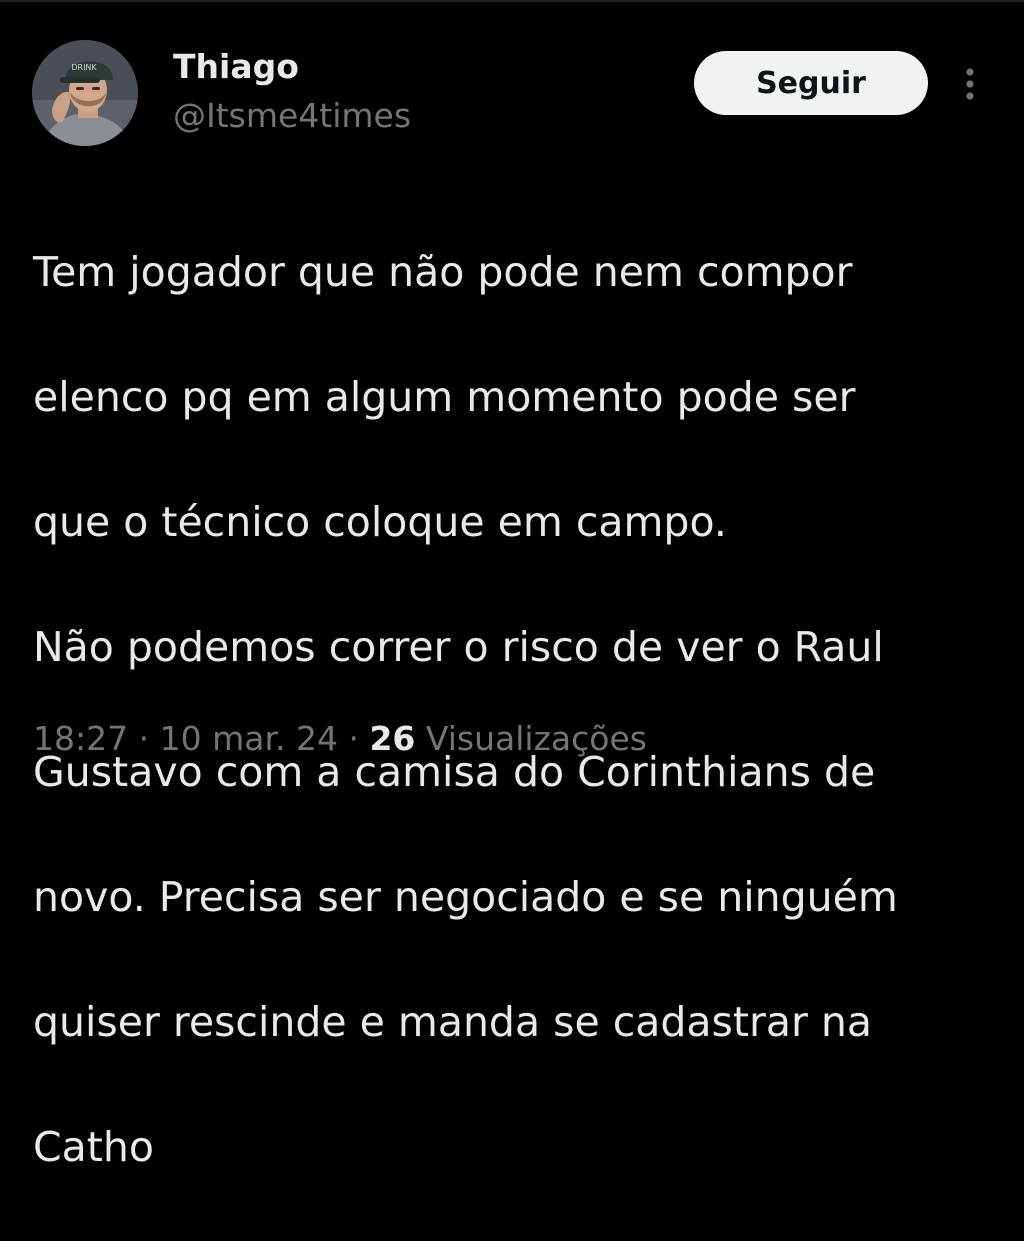 This screenshot has width=1024, height=1241. What do you see at coordinates (392, 738) in the screenshot?
I see `views-count: 26` at bounding box center [392, 738].